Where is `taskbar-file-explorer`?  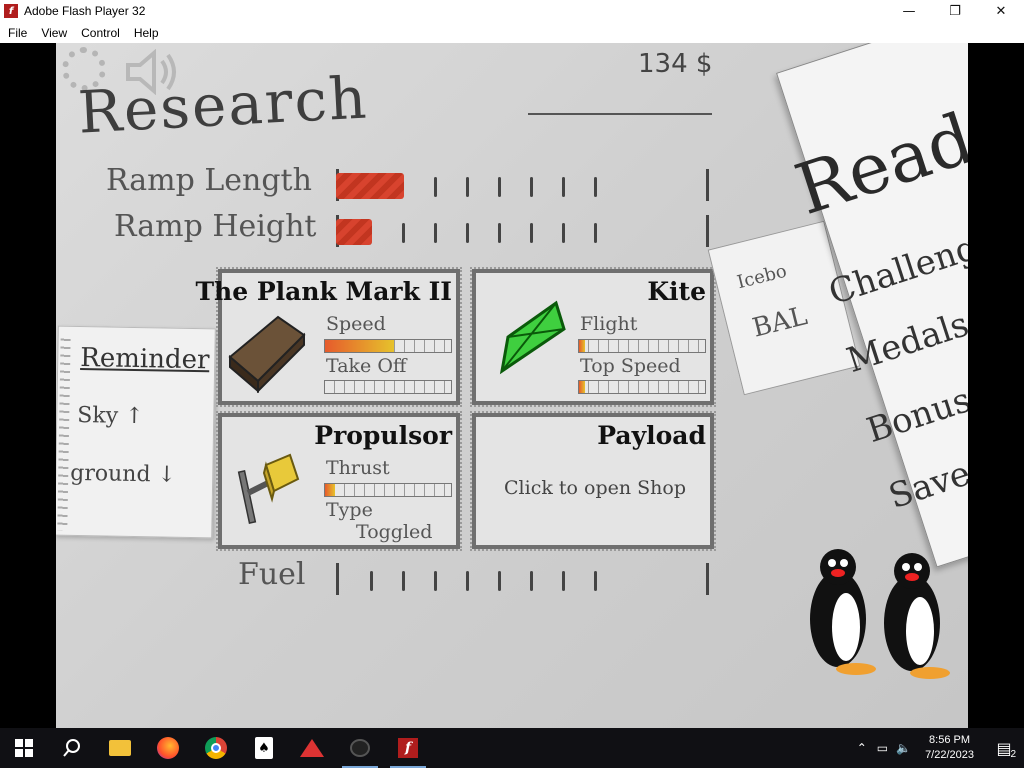 taskbar-file-explorer is located at coordinates (120, 748).